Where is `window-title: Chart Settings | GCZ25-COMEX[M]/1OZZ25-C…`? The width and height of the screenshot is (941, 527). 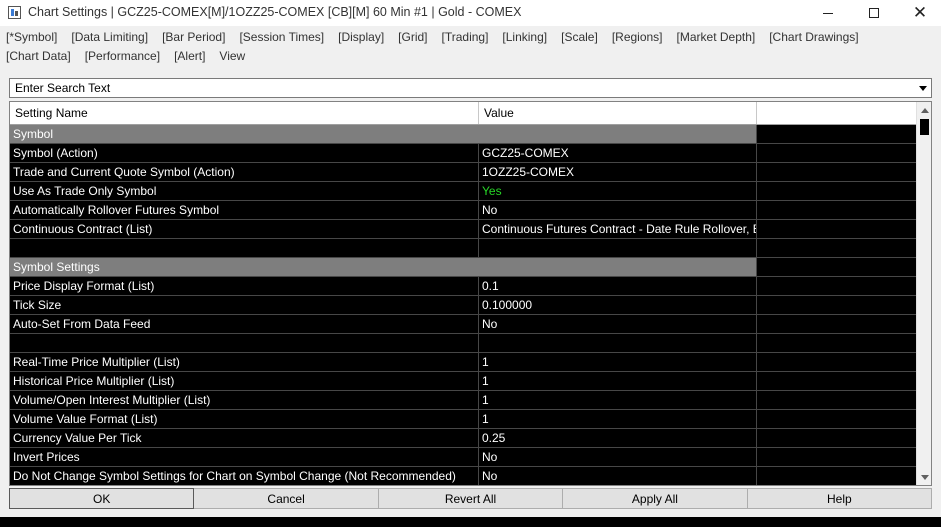 window-title: Chart Settings | GCZ25-COMEX[M]/1OZZ25-C… is located at coordinates (275, 12).